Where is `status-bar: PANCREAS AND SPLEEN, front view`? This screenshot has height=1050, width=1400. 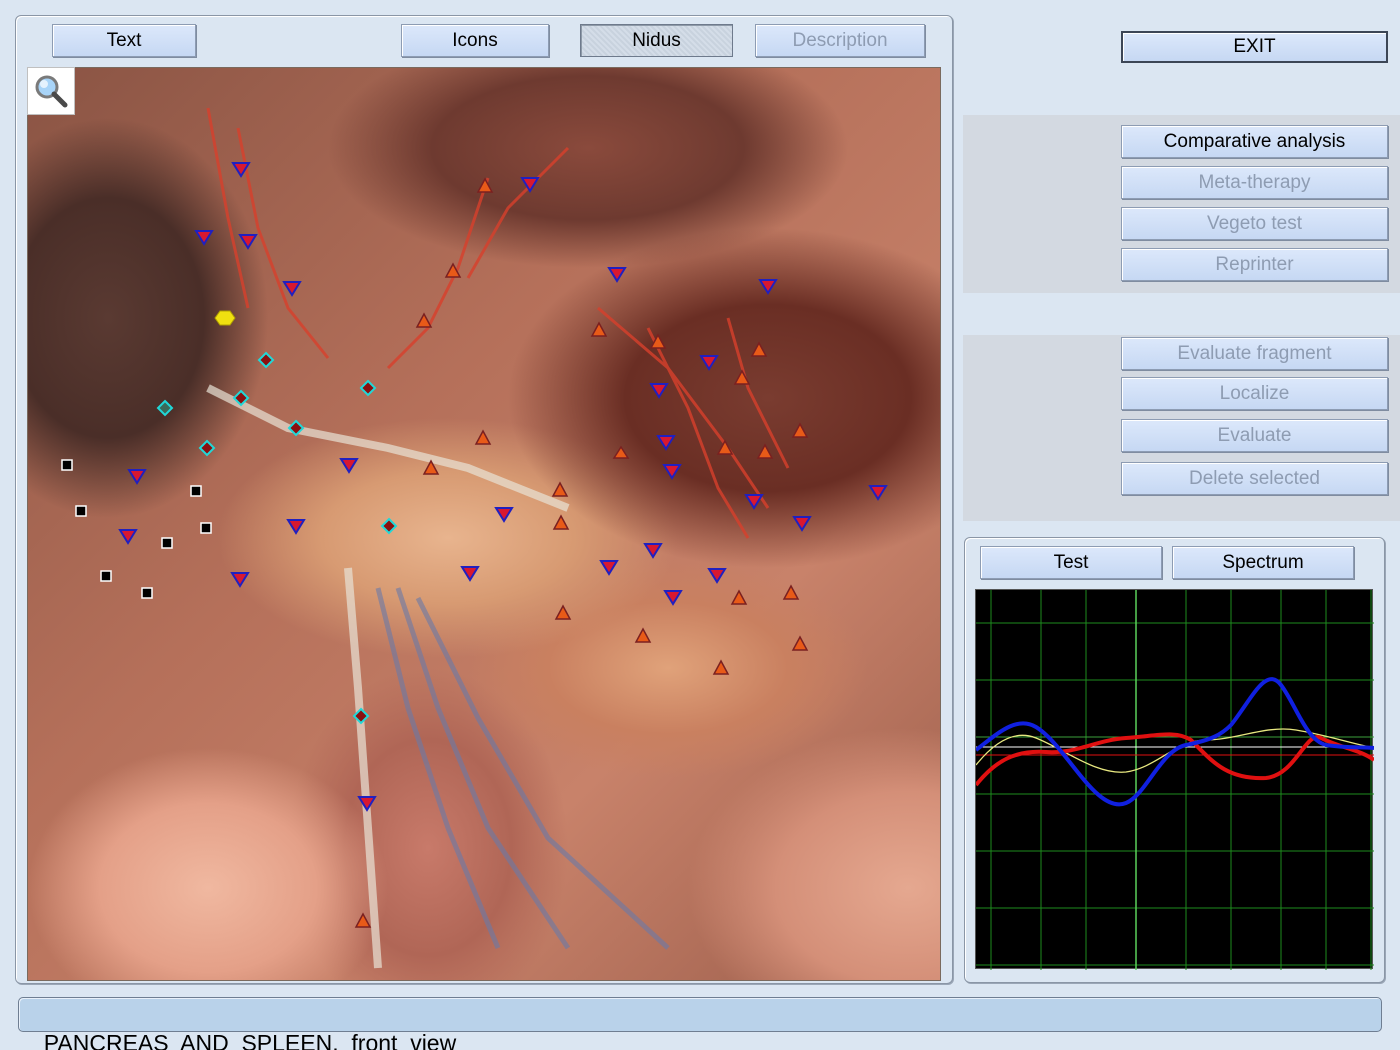
status-bar: PANCREAS AND SPLEEN, front view is located at coordinates (700, 1023).